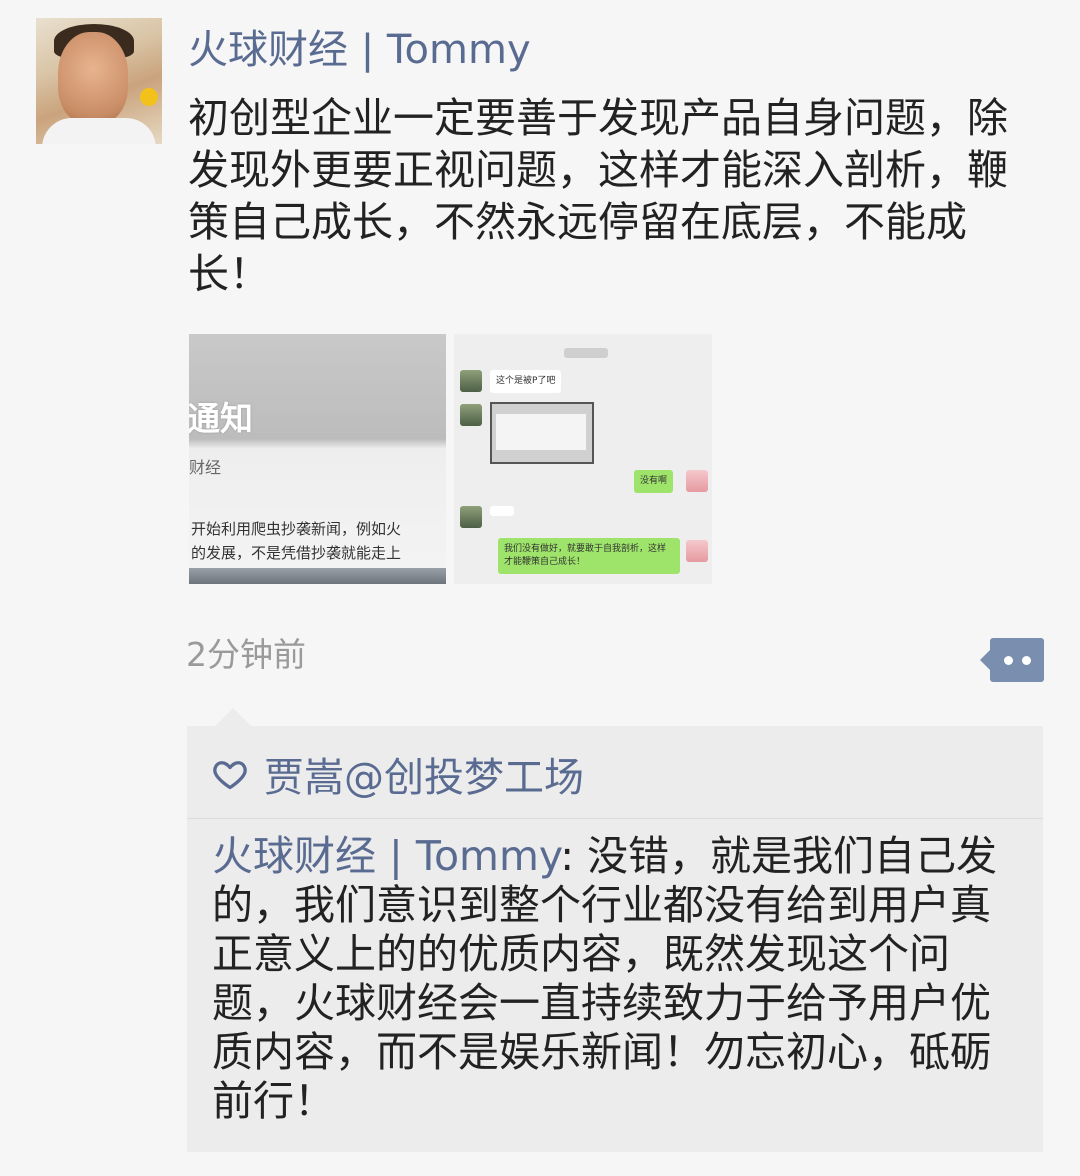  What do you see at coordinates (296, 553) in the screenshot?
I see `image1-text-line: 的发展，不是凭借抄袭就能走上` at bounding box center [296, 553].